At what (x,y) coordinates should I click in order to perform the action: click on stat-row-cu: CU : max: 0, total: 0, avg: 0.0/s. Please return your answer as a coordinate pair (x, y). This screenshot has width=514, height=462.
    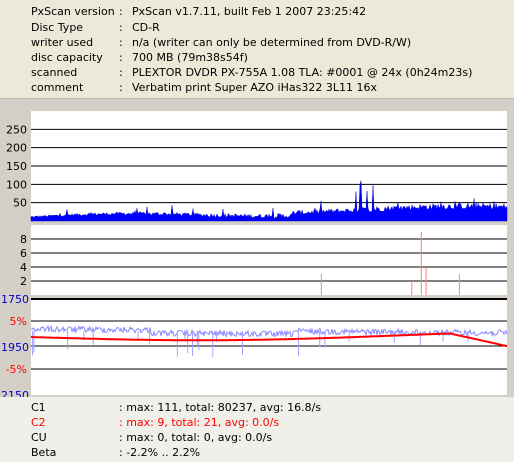
    Looking at the image, I should click on (257, 437).